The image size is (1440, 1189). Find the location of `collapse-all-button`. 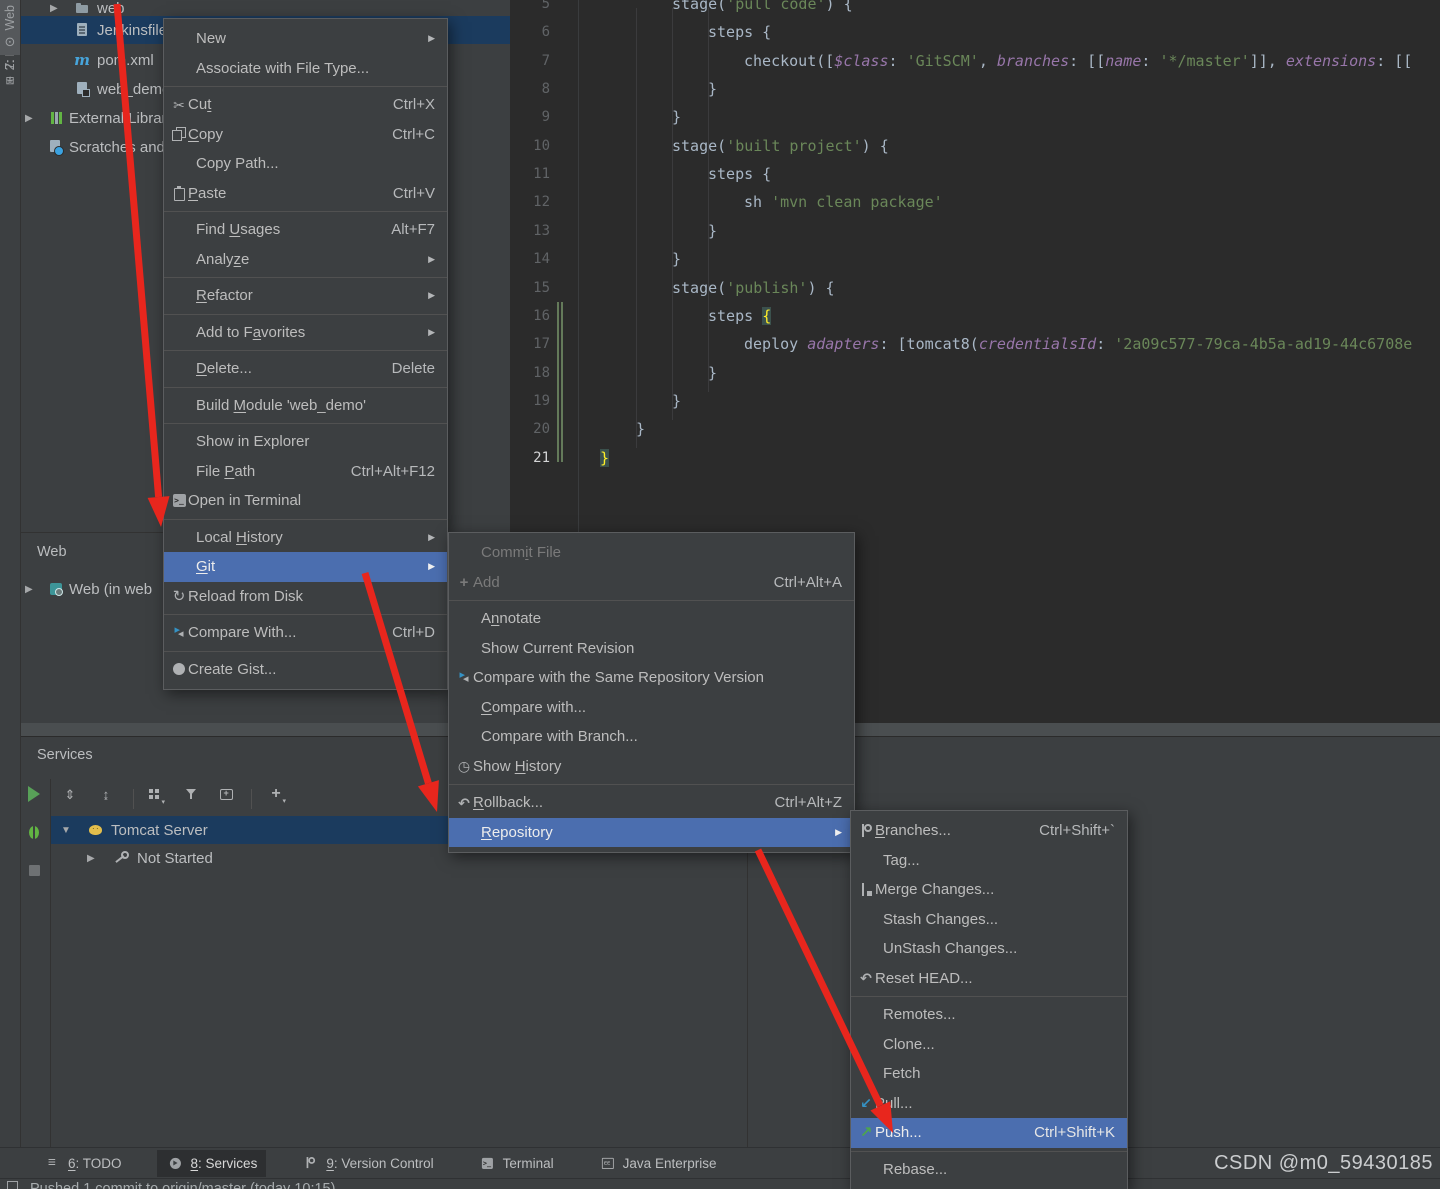

collapse-all-button is located at coordinates (106, 794).